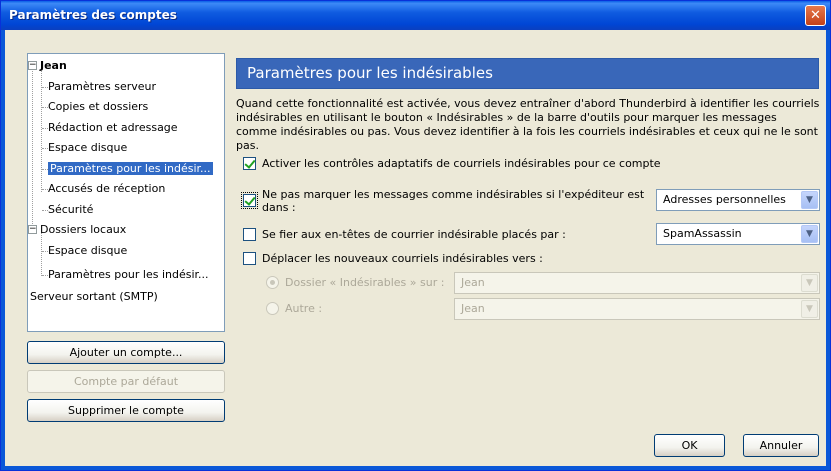 This screenshot has width=831, height=471. What do you see at coordinates (738, 234) in the screenshot?
I see `trust-headers-select: SpamAssassin ▼` at bounding box center [738, 234].